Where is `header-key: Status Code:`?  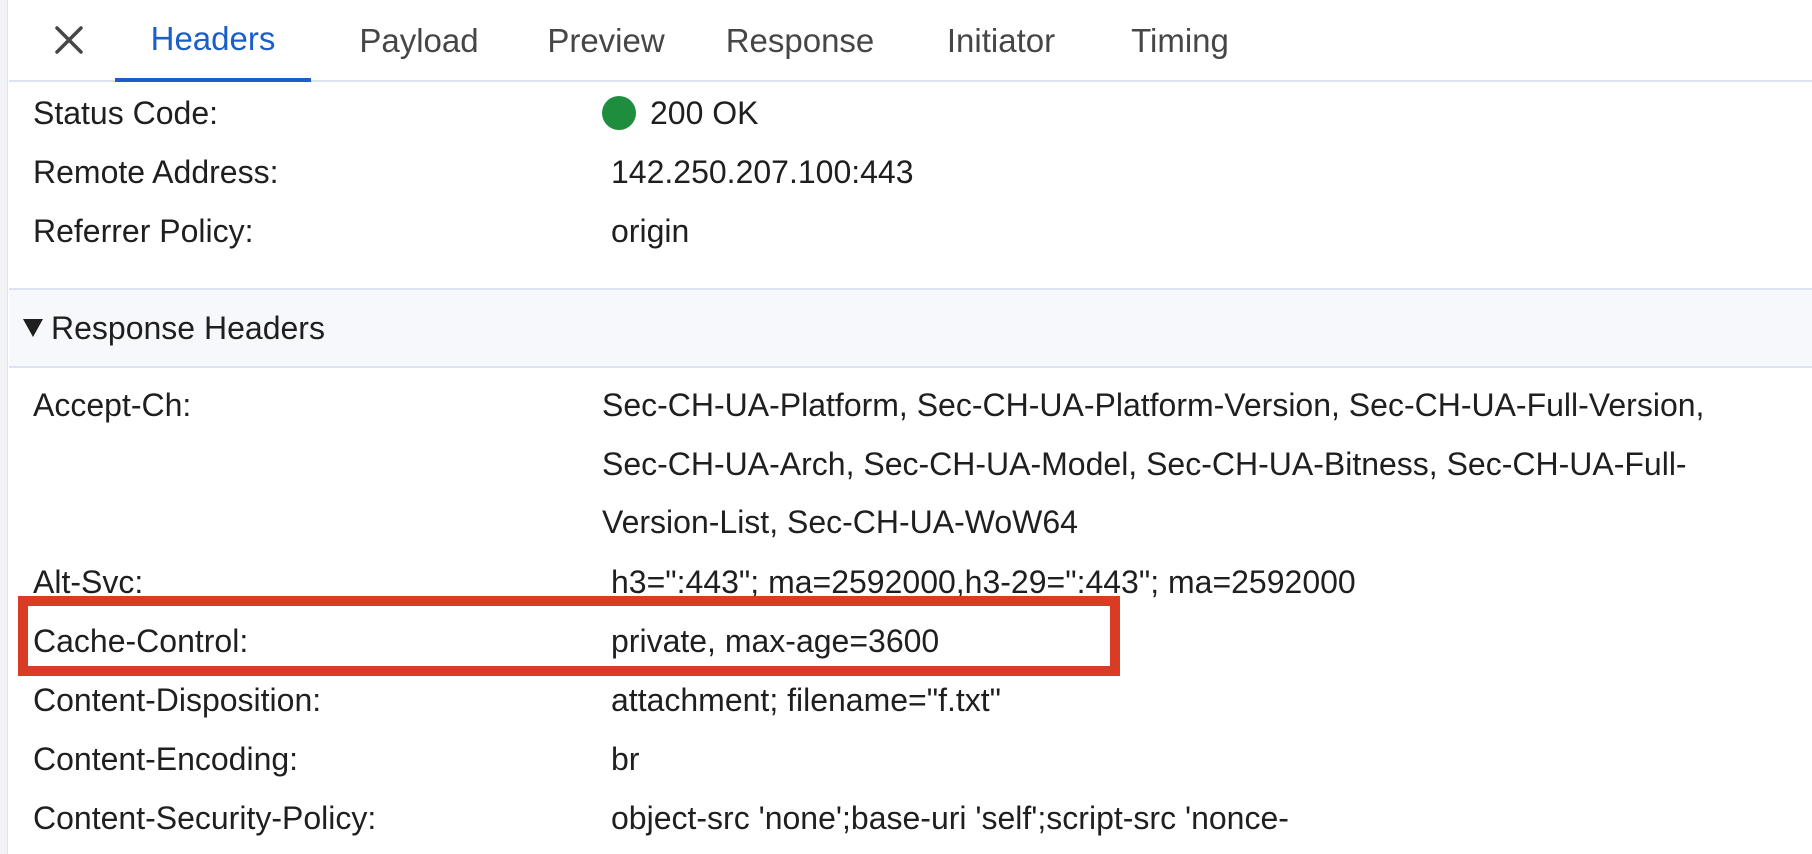
header-key: Status Code: is located at coordinates (125, 113).